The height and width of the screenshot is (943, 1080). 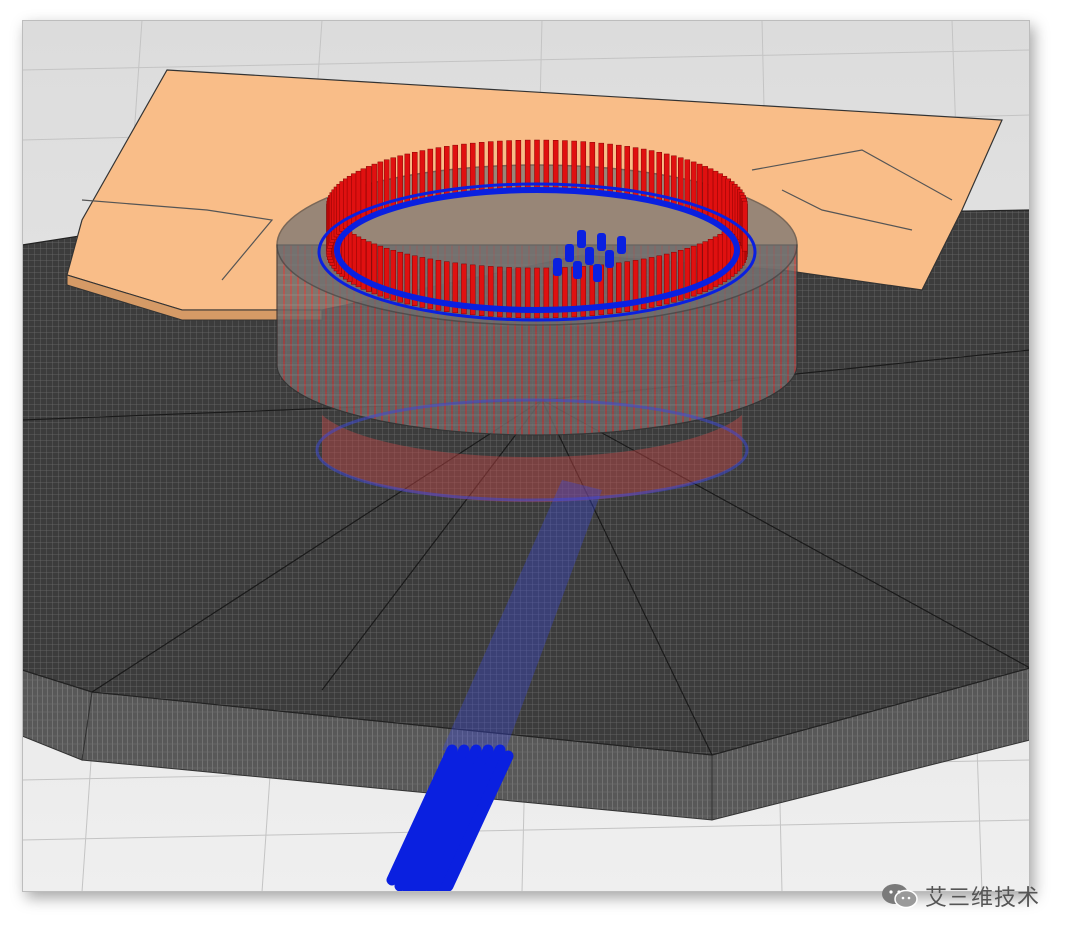 I want to click on watermark: 艾三维技术, so click(x=960, y=896).